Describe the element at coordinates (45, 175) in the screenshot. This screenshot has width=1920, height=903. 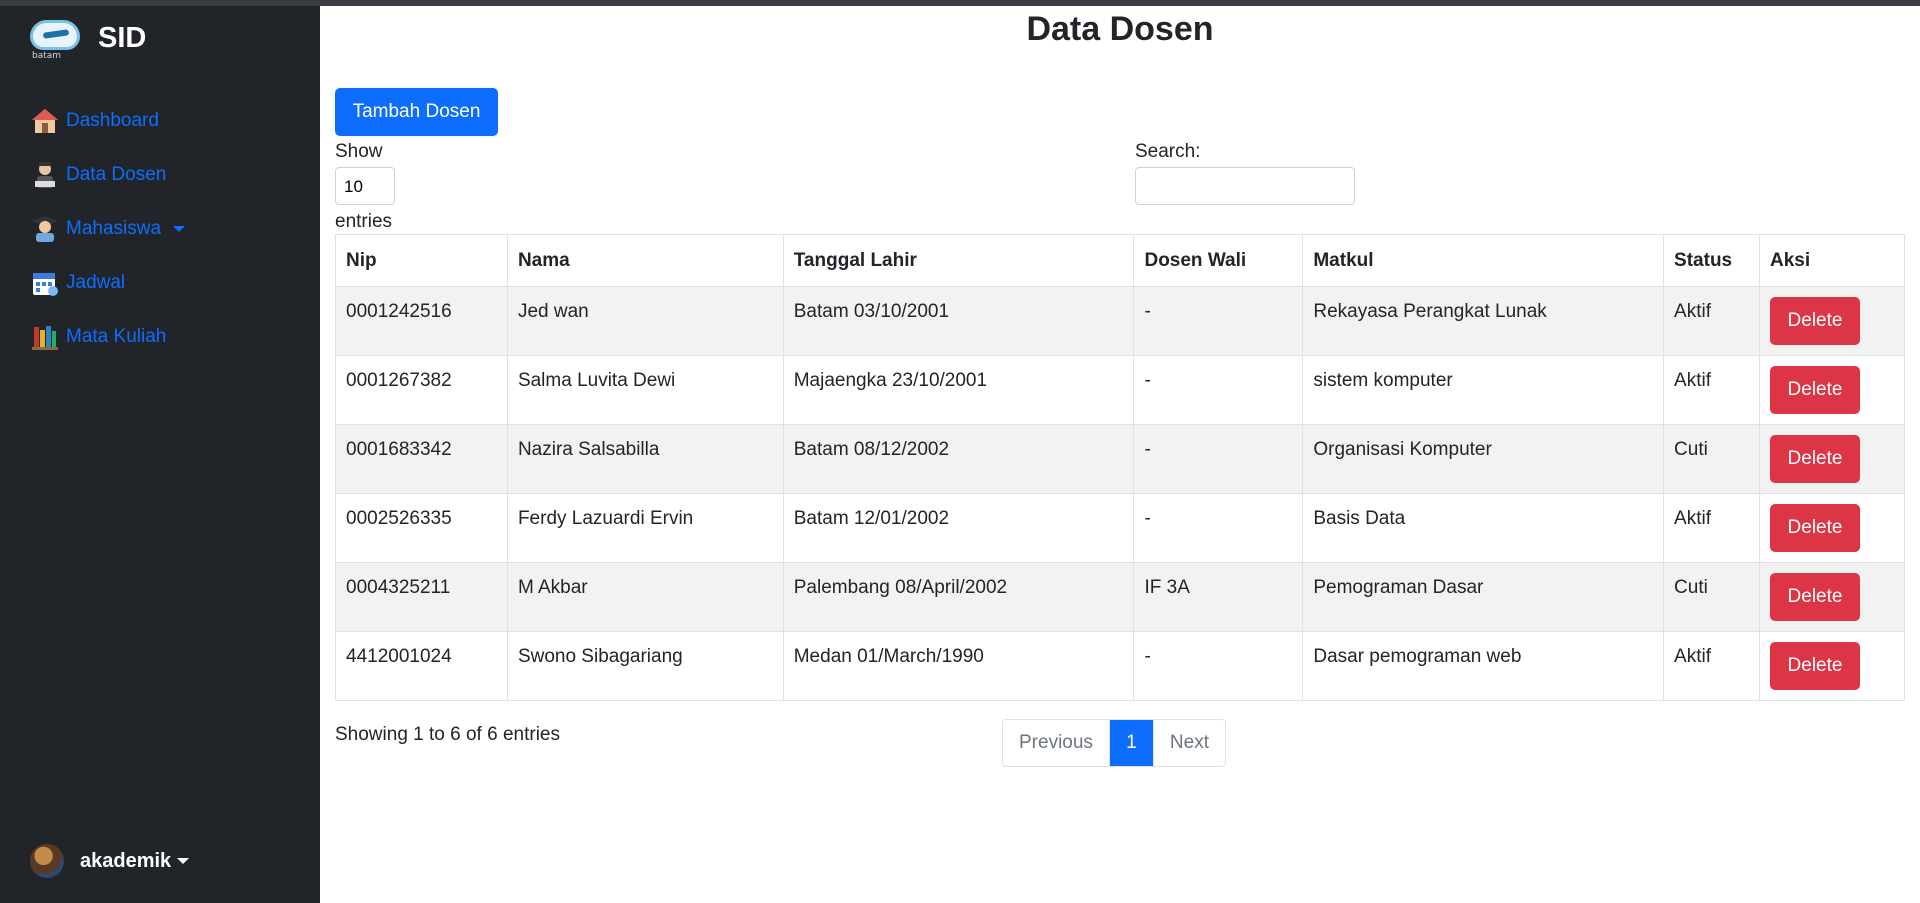
I see `lecturer-icon` at that location.